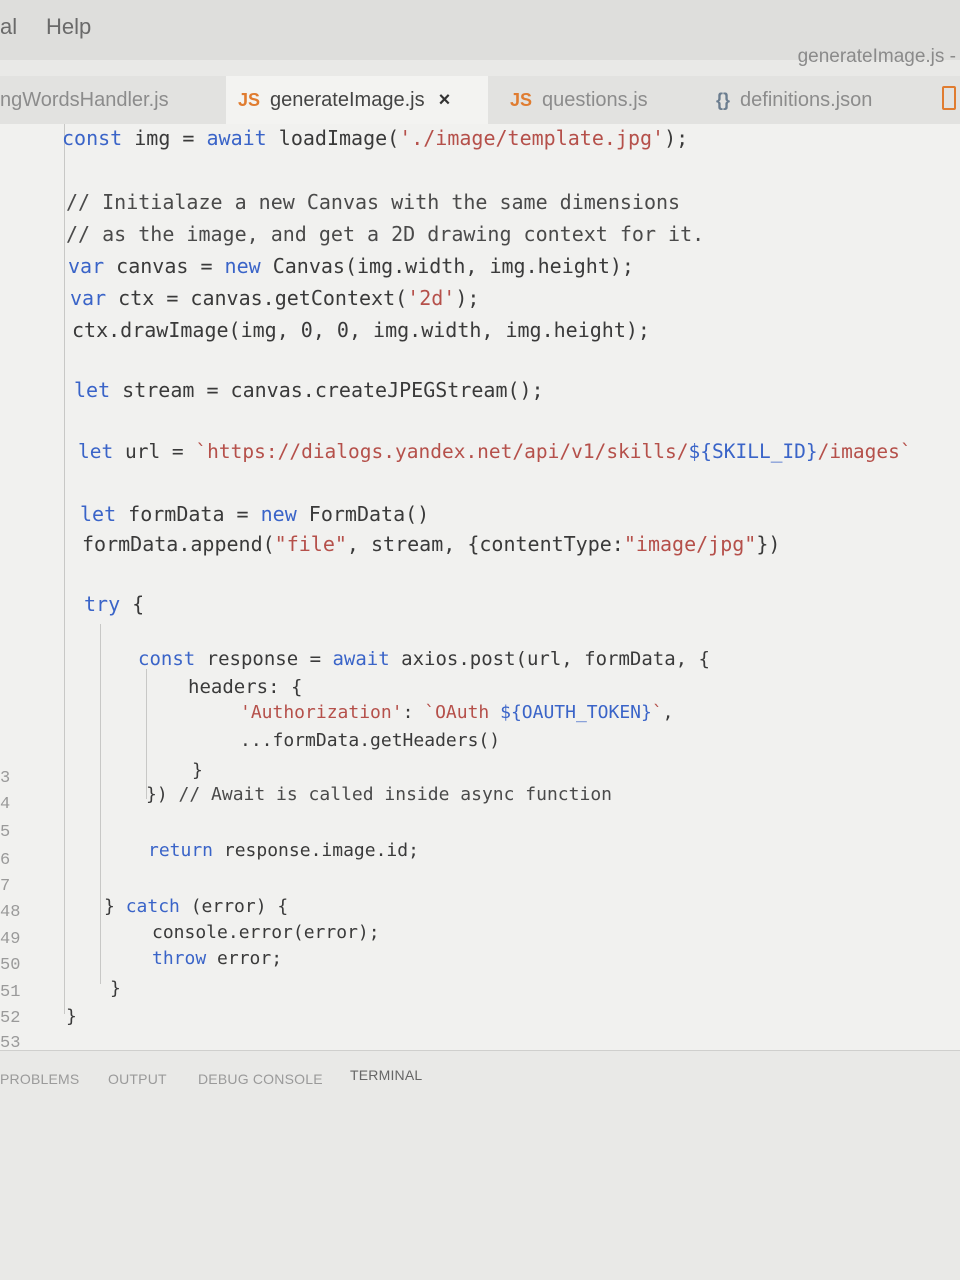 This screenshot has width=960, height=1280. Describe the element at coordinates (806, 99) in the screenshot. I see `tab-label: definitions.json` at that location.